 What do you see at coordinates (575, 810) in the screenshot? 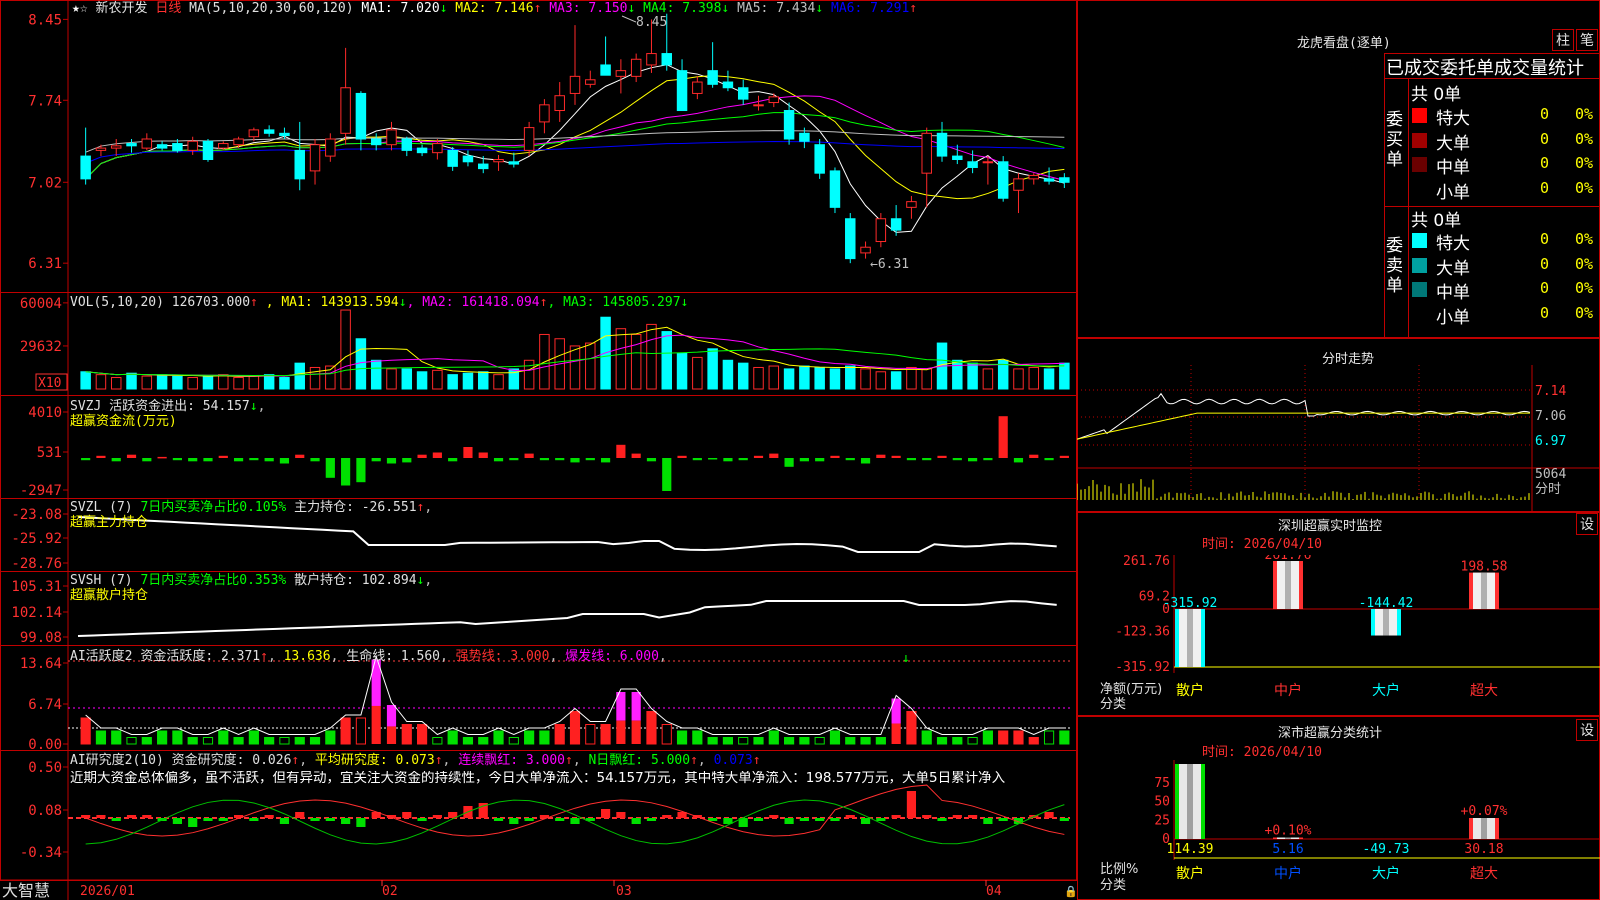
I see `ai2-red-line` at bounding box center [575, 810].